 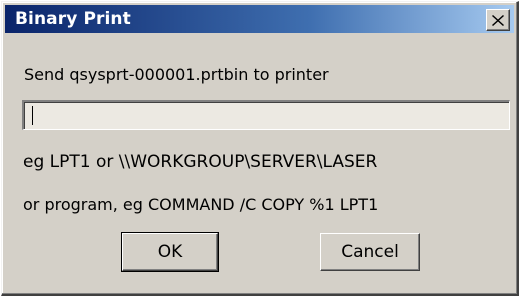 What do you see at coordinates (259, 19) in the screenshot?
I see `title-bar: Binary Print` at bounding box center [259, 19].